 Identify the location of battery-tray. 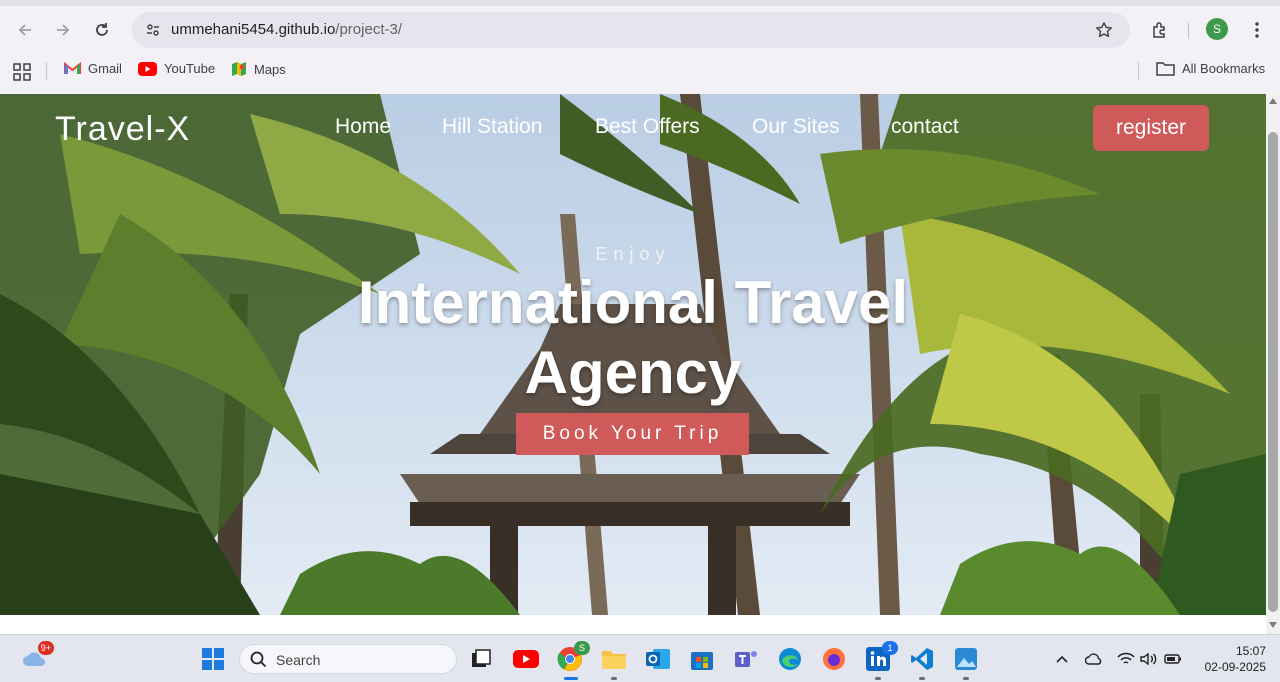
(1173, 659).